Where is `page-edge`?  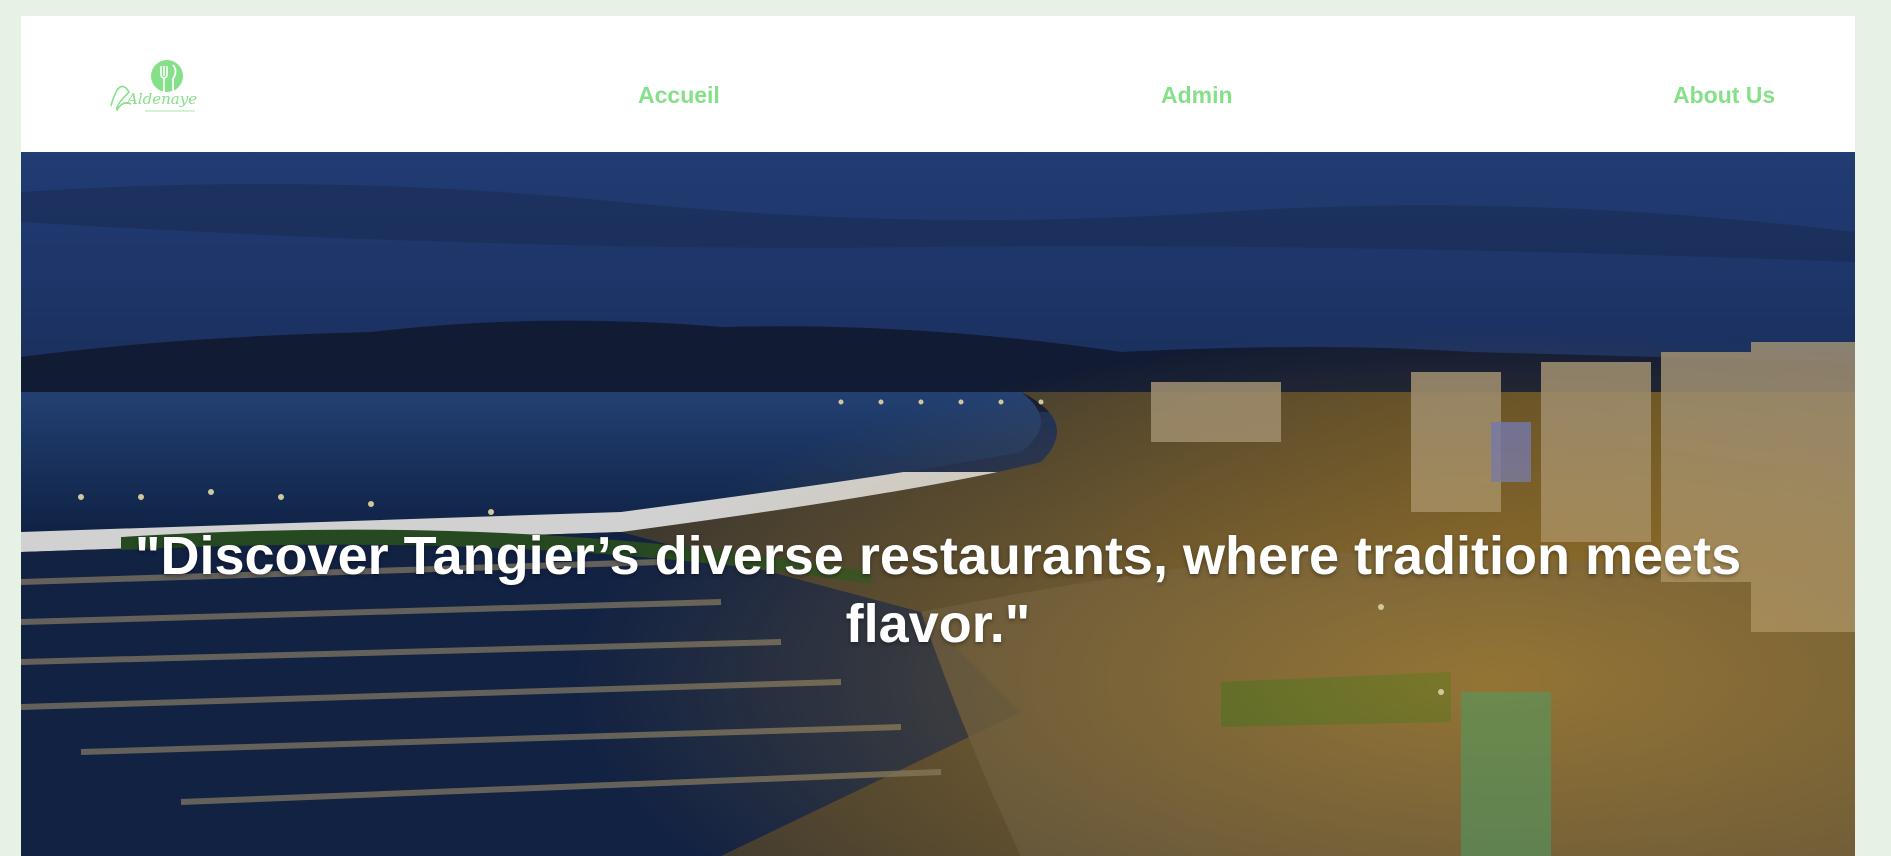 page-edge is located at coordinates (1873, 428).